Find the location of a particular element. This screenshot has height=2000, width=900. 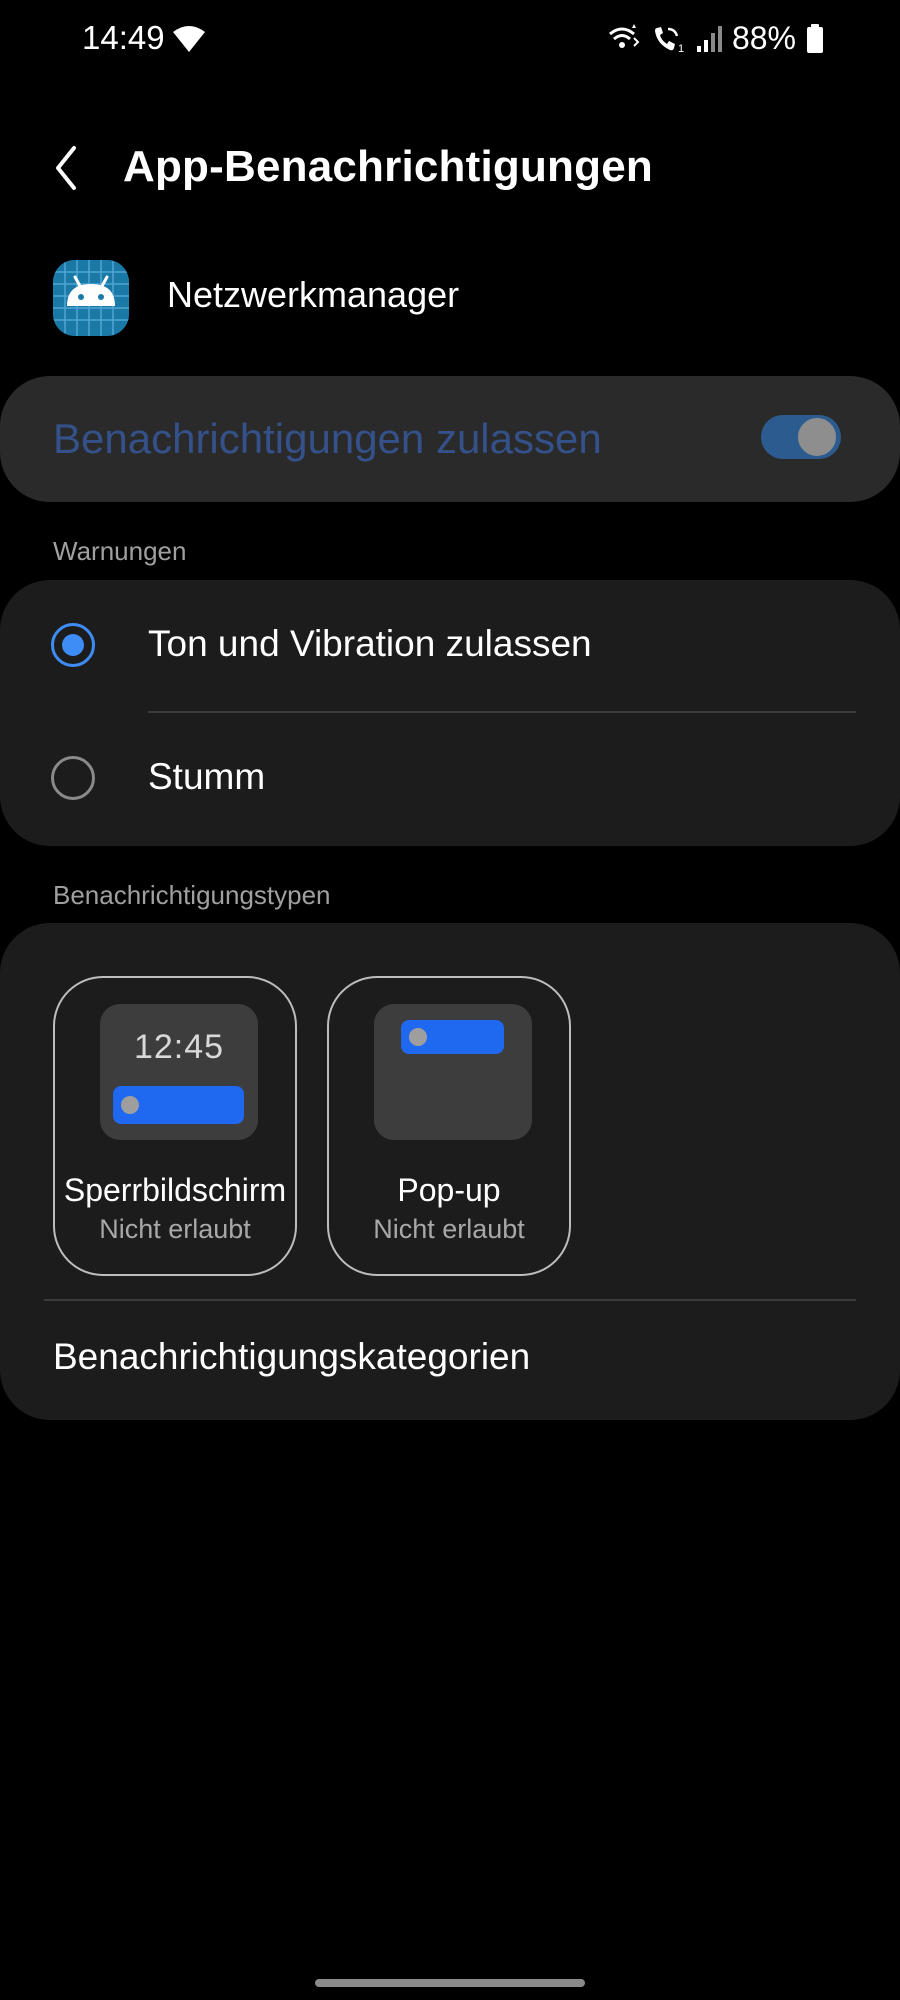

status-time: 14:49 is located at coordinates (123, 37).